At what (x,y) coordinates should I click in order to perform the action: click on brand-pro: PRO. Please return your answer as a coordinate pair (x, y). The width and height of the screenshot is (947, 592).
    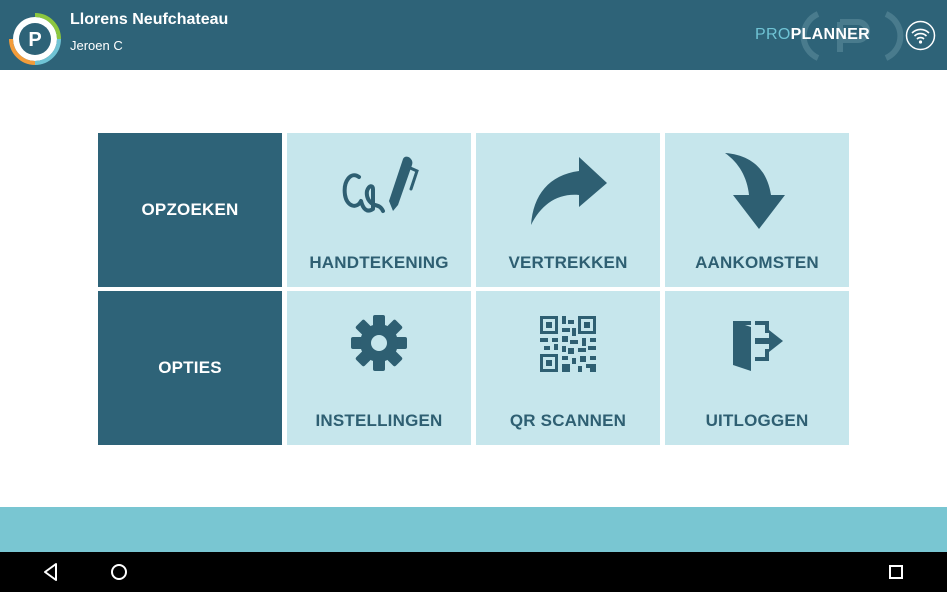
    Looking at the image, I should click on (773, 34).